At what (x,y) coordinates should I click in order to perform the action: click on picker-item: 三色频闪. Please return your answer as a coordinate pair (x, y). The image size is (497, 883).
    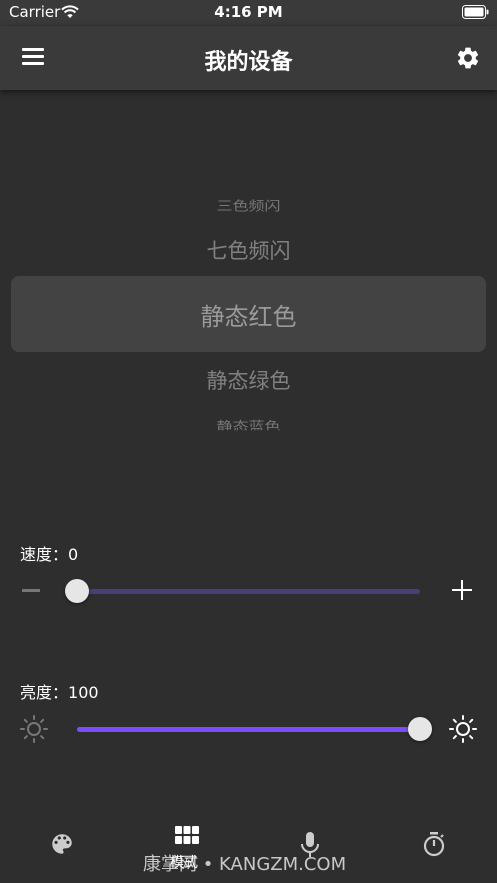
    Looking at the image, I should click on (248, 204).